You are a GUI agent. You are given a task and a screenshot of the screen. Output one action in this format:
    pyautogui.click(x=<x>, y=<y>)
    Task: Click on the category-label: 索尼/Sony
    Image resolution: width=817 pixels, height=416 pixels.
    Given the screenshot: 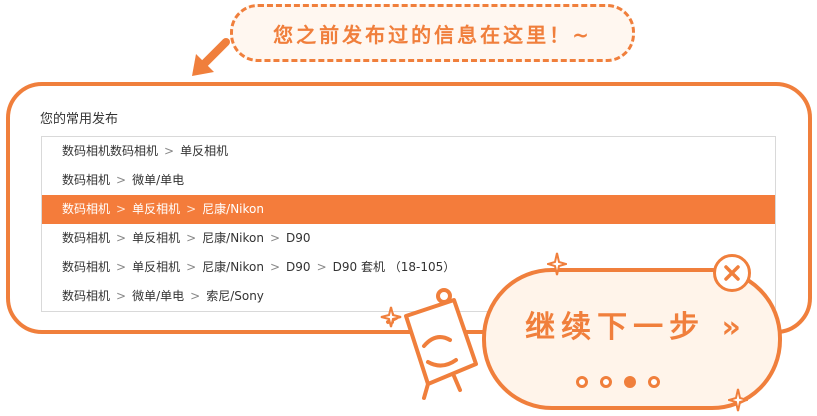 What is the action you would take?
    pyautogui.click(x=235, y=296)
    